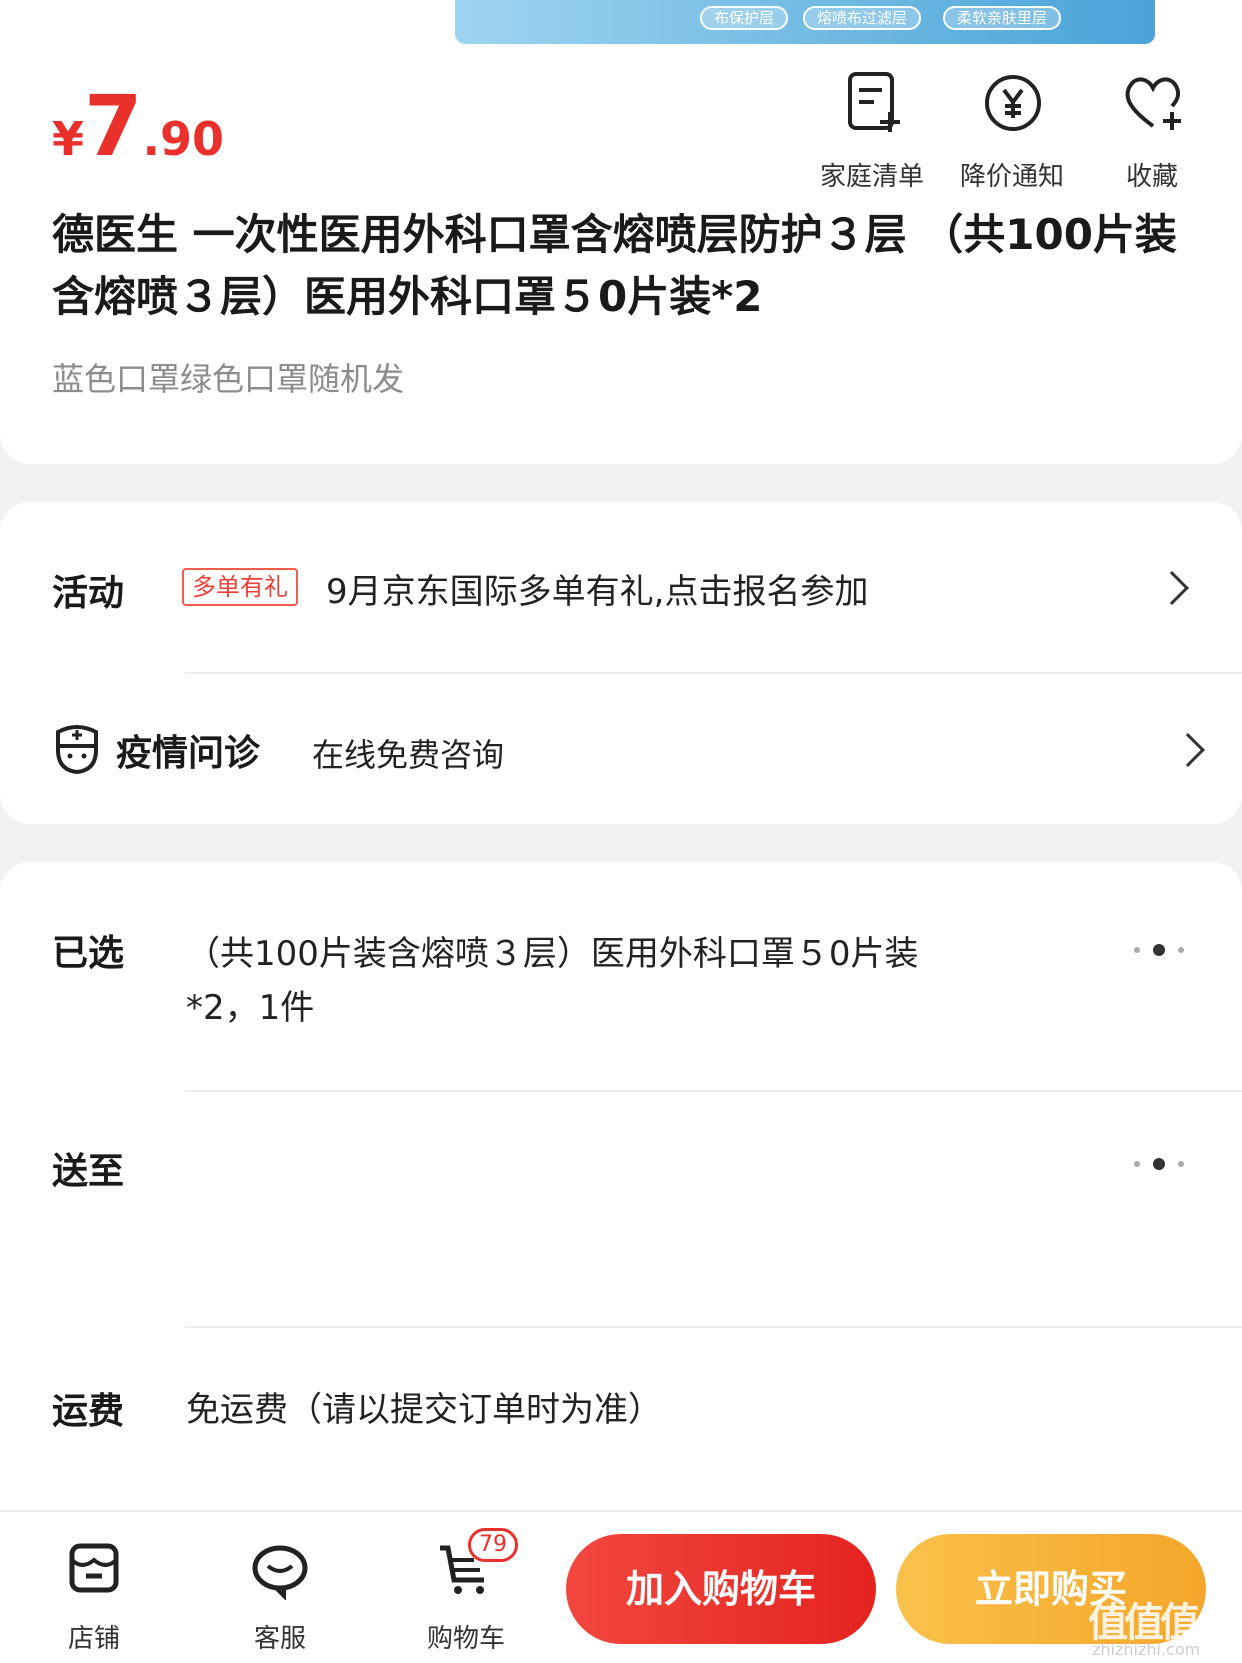  What do you see at coordinates (408, 755) in the screenshot?
I see `consult-text: 在线免费咨询` at bounding box center [408, 755].